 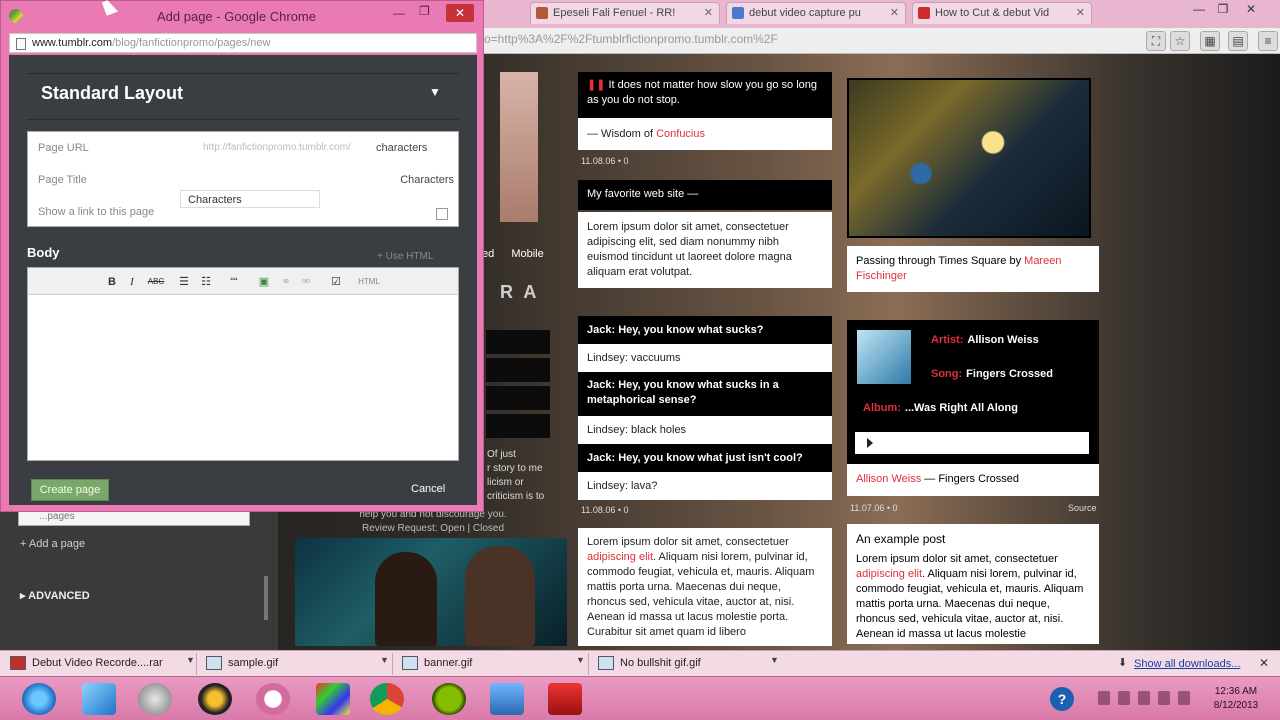 What do you see at coordinates (816, 13) in the screenshot?
I see `tab-background-2: debut video capture pu ✕` at bounding box center [816, 13].